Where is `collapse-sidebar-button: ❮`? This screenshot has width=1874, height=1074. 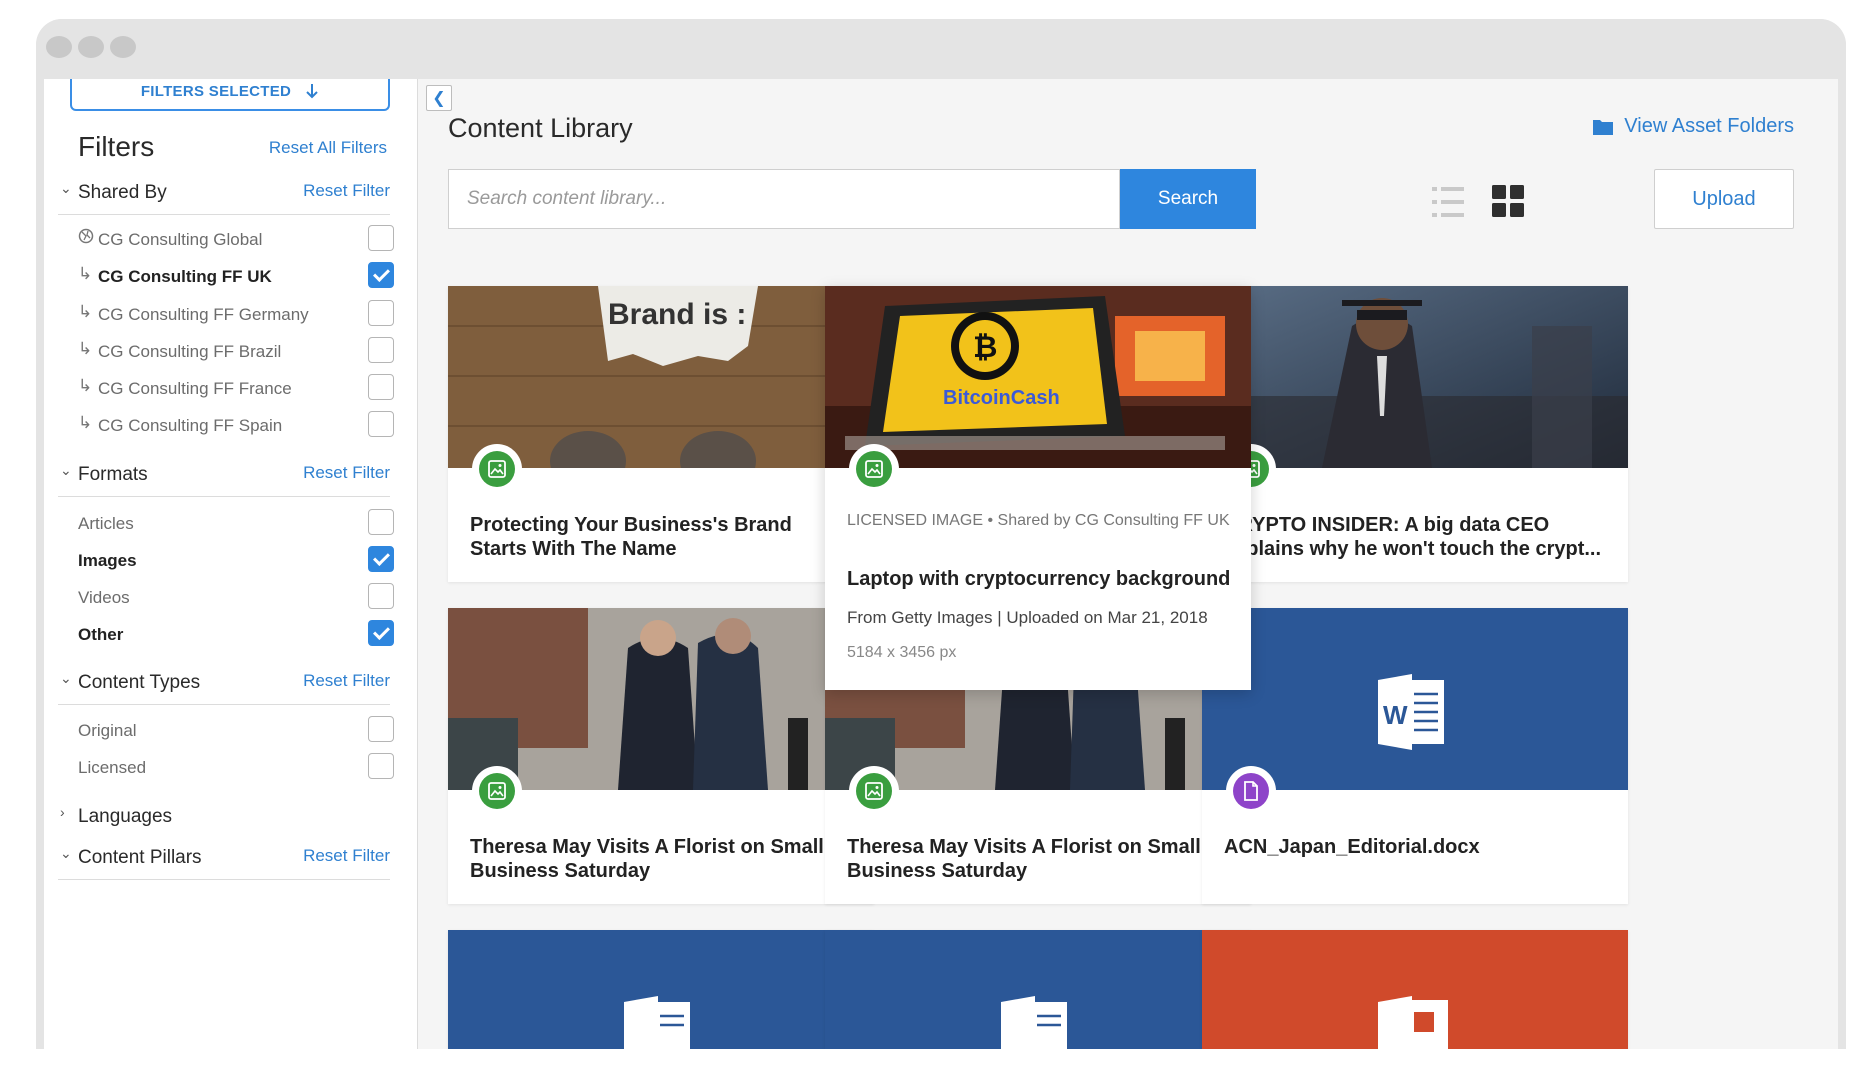 collapse-sidebar-button: ❮ is located at coordinates (439, 98).